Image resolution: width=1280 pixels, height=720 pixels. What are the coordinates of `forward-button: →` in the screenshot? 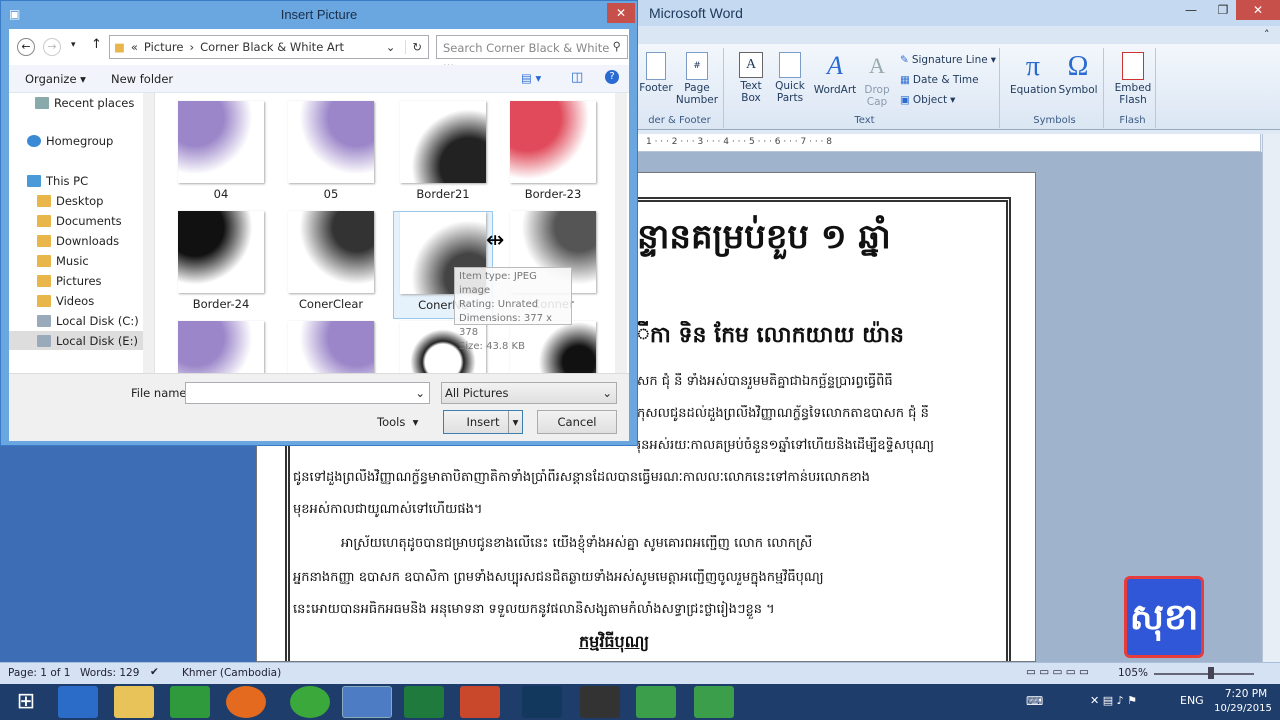 It's located at (52, 47).